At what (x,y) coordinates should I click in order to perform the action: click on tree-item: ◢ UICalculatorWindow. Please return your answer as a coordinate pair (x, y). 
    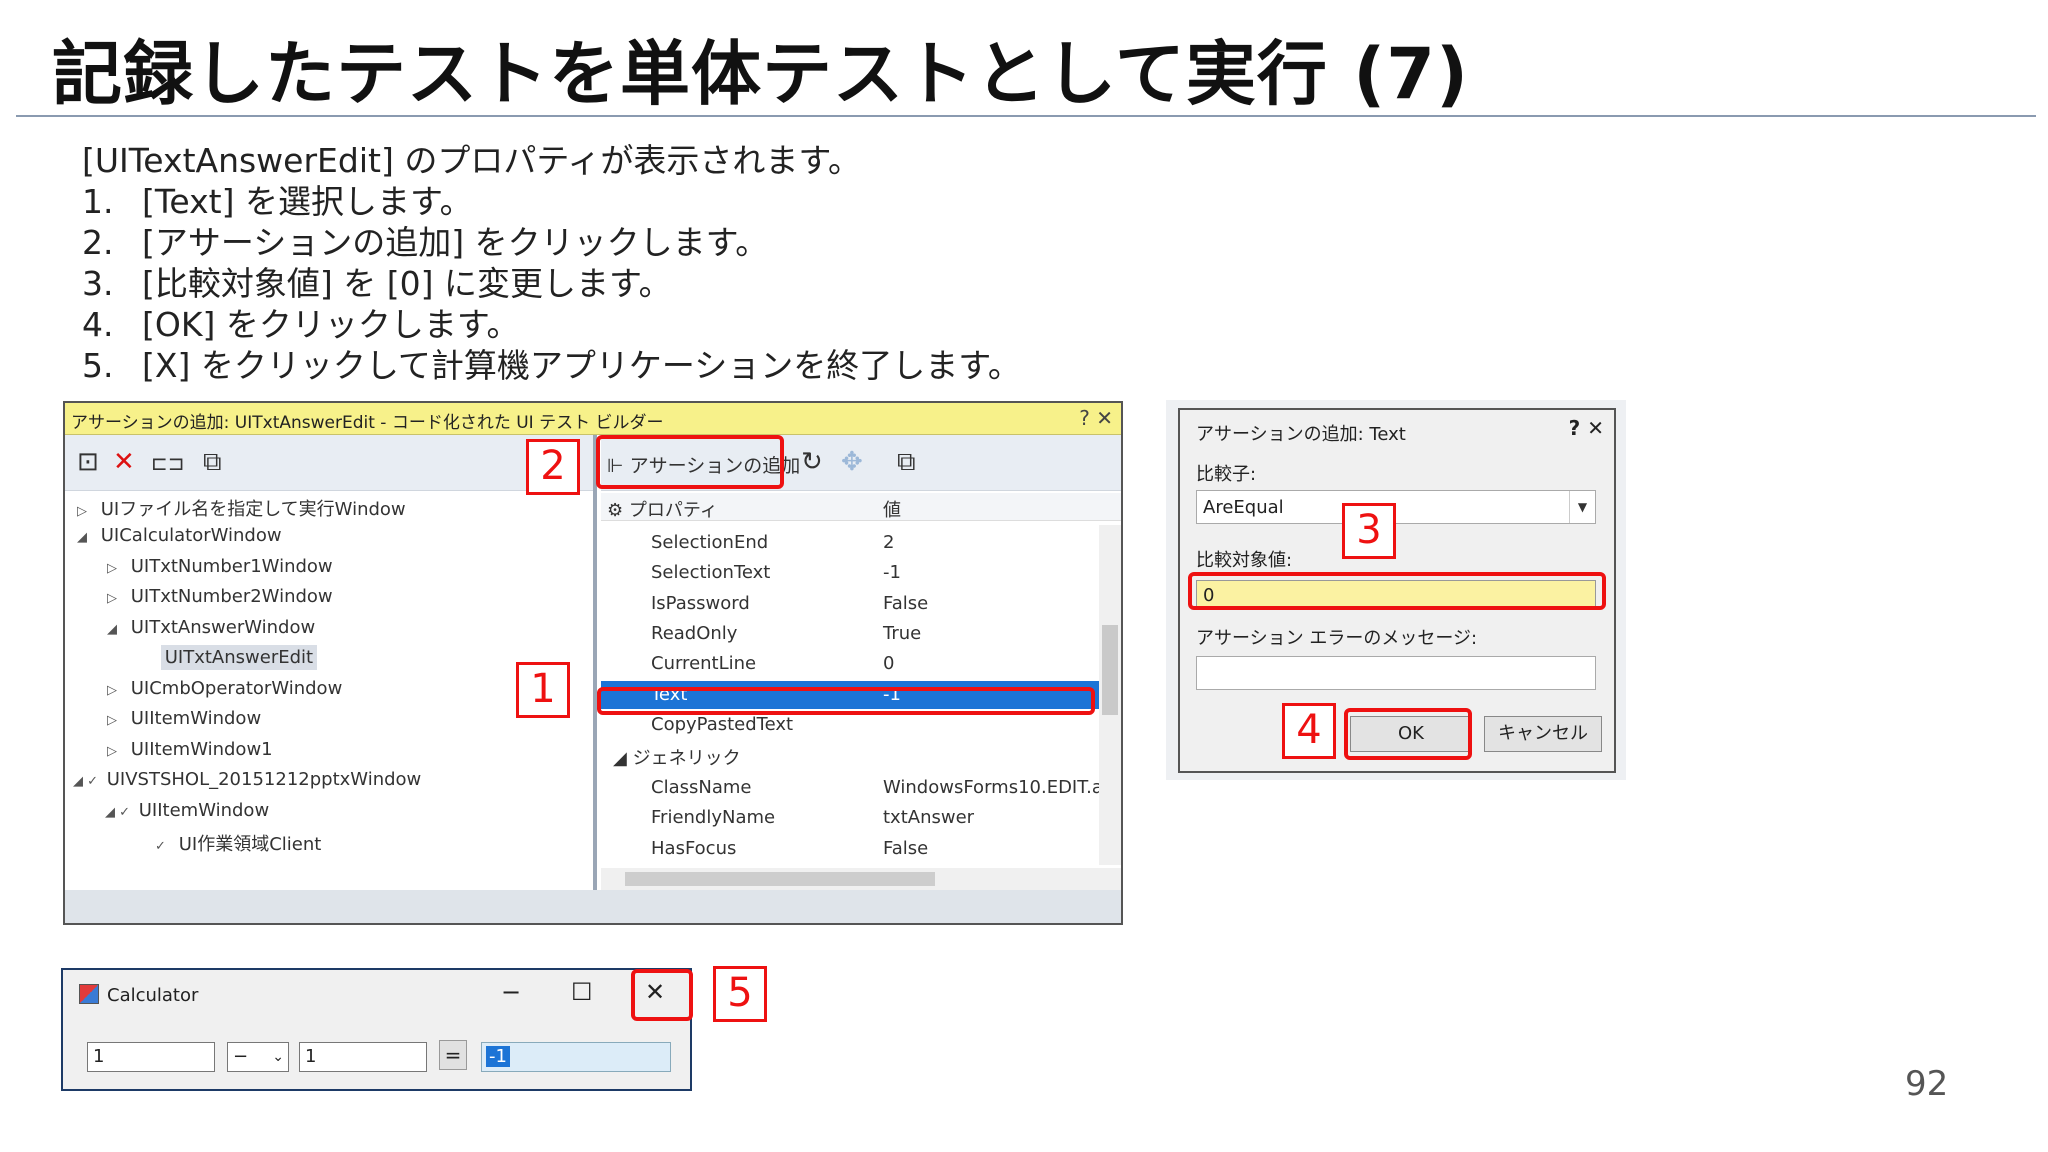
    Looking at the image, I should click on (179, 535).